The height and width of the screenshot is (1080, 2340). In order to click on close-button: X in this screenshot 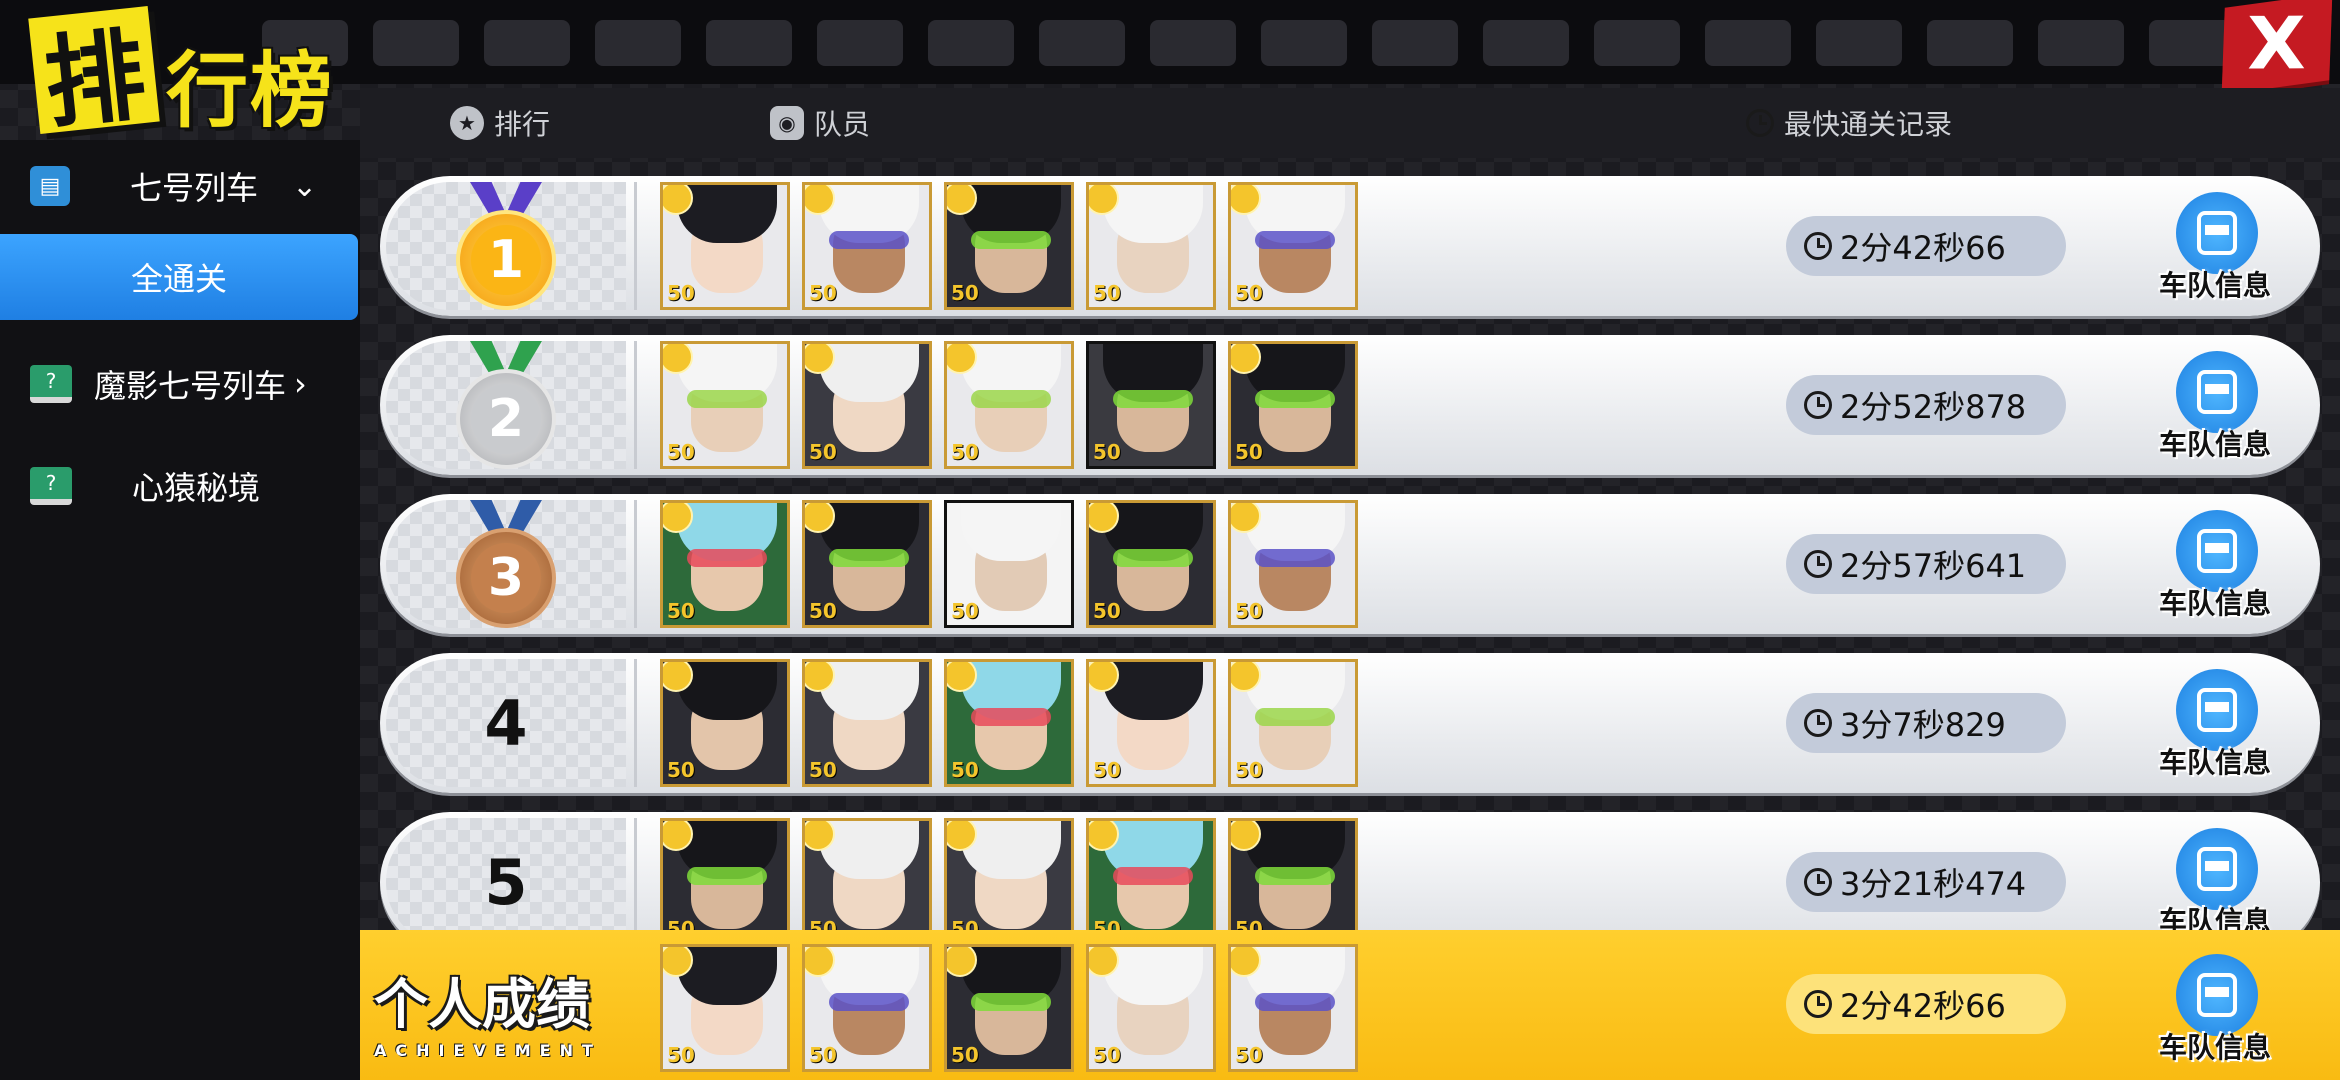, I will do `click(2277, 47)`.